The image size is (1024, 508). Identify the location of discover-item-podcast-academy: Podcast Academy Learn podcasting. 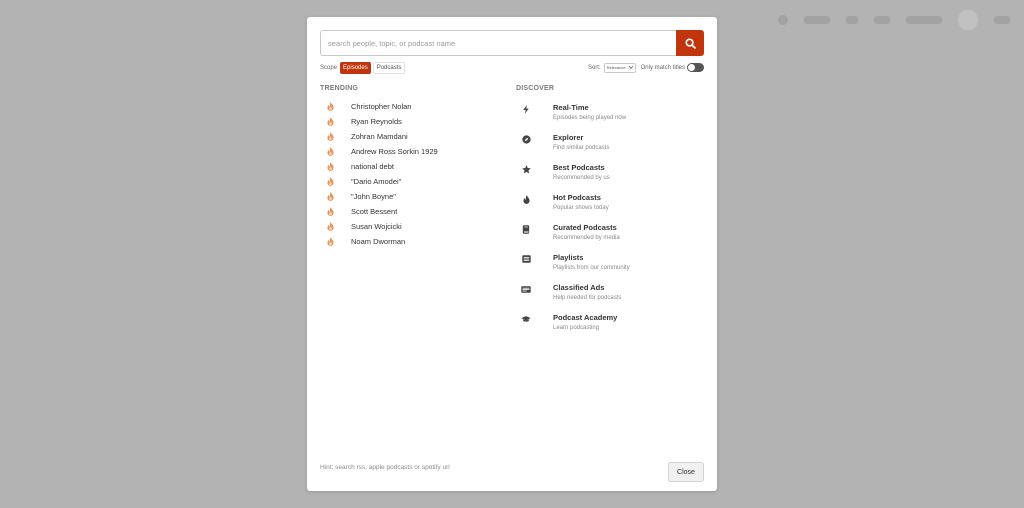
(611, 328).